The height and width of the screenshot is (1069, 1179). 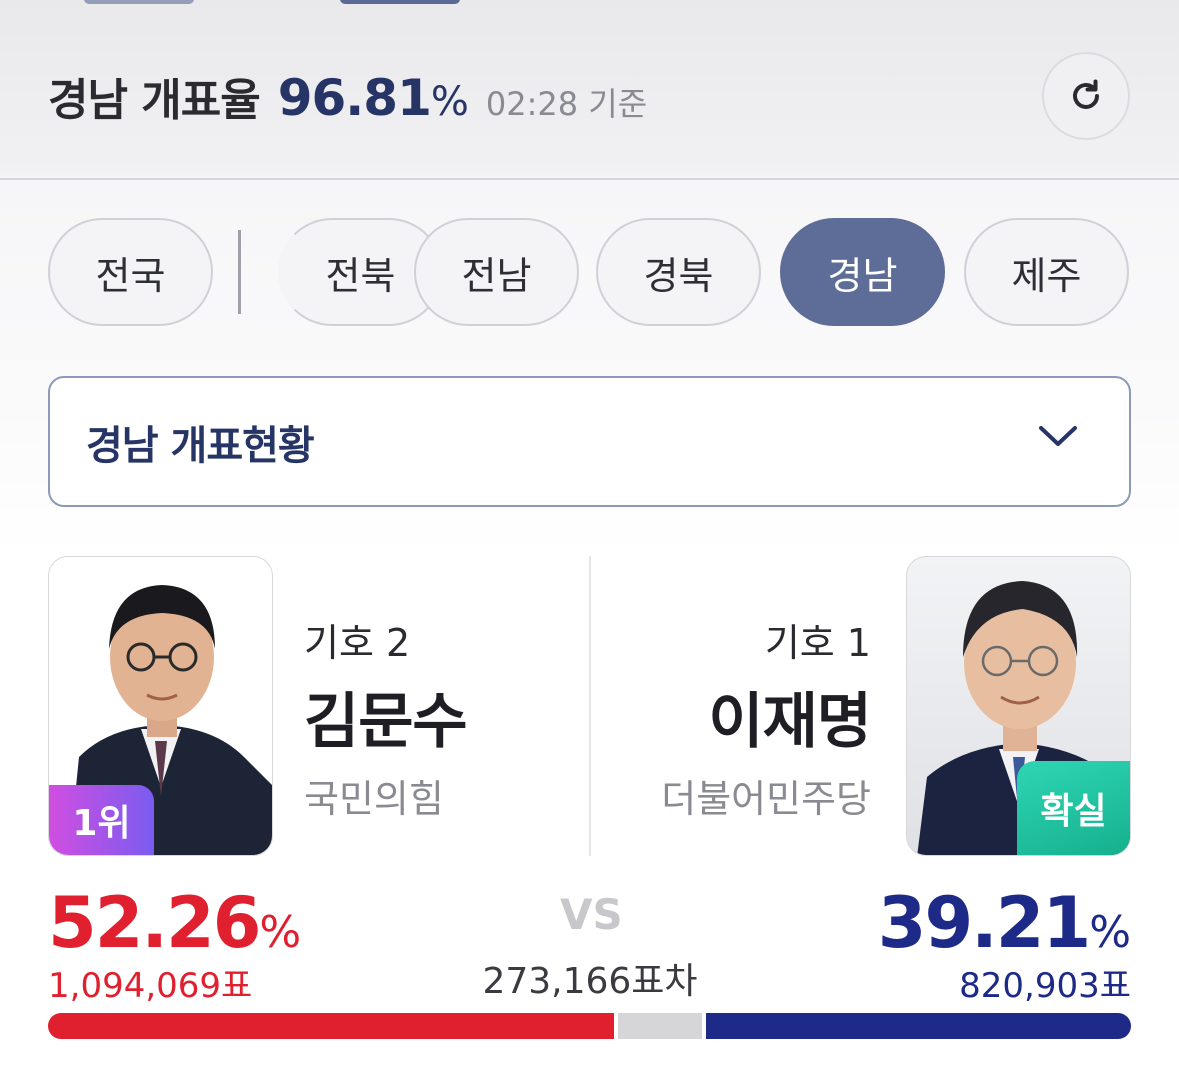 I want to click on candidate-info-right: 기호 1 이재명 더불어민주당, so click(x=766, y=717).